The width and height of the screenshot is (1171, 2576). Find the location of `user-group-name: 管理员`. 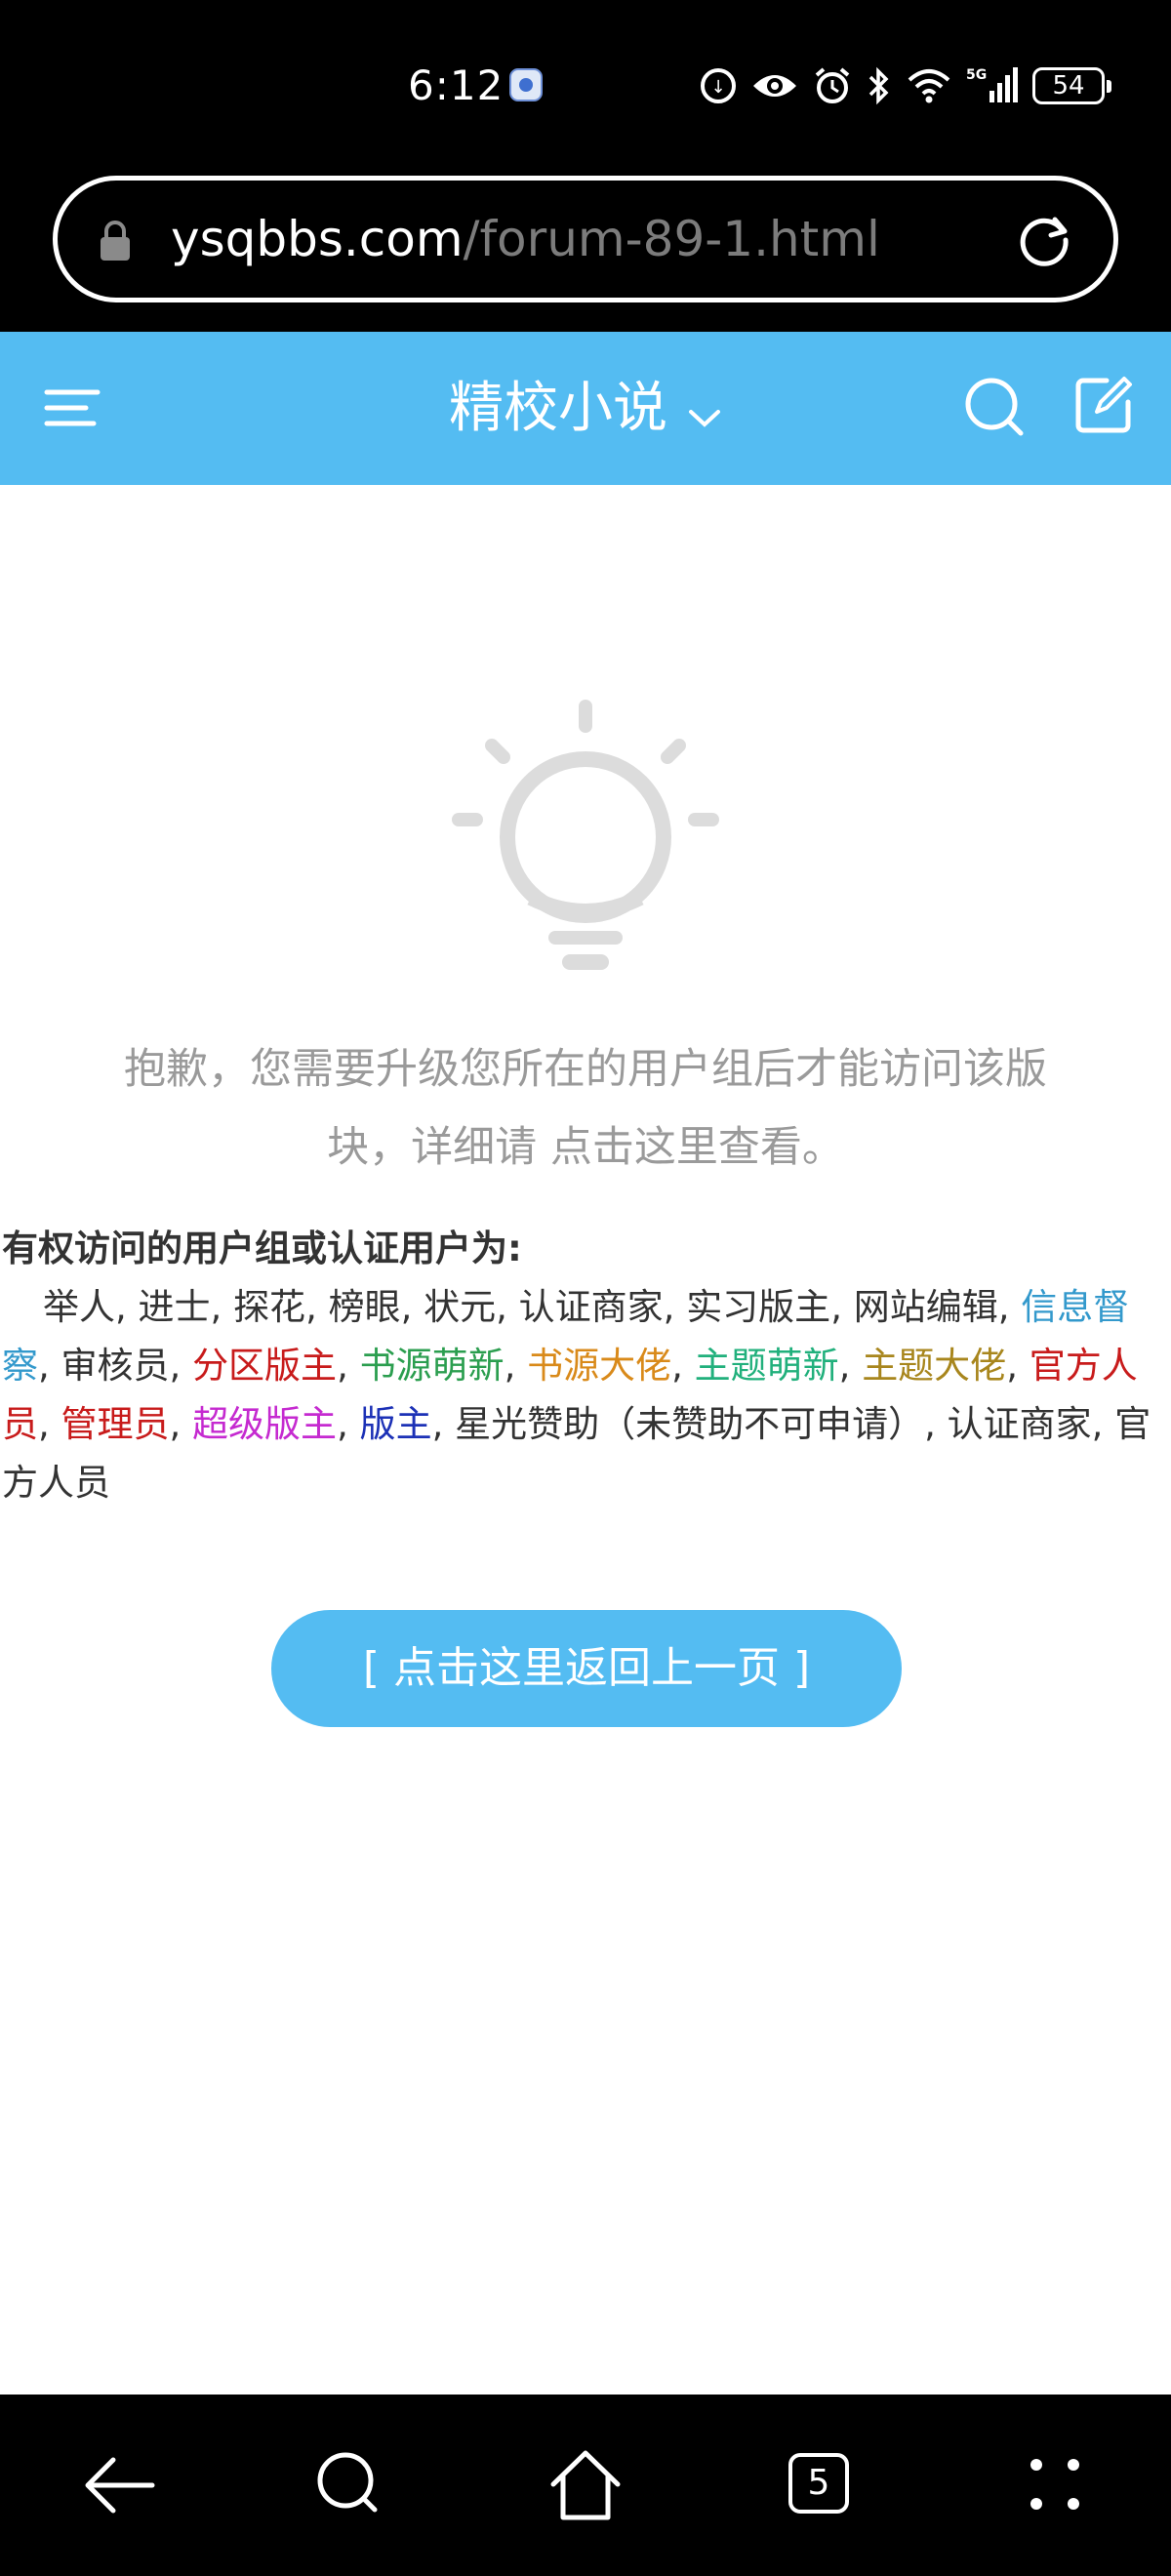

user-group-name: 管理员 is located at coordinates (115, 1424).